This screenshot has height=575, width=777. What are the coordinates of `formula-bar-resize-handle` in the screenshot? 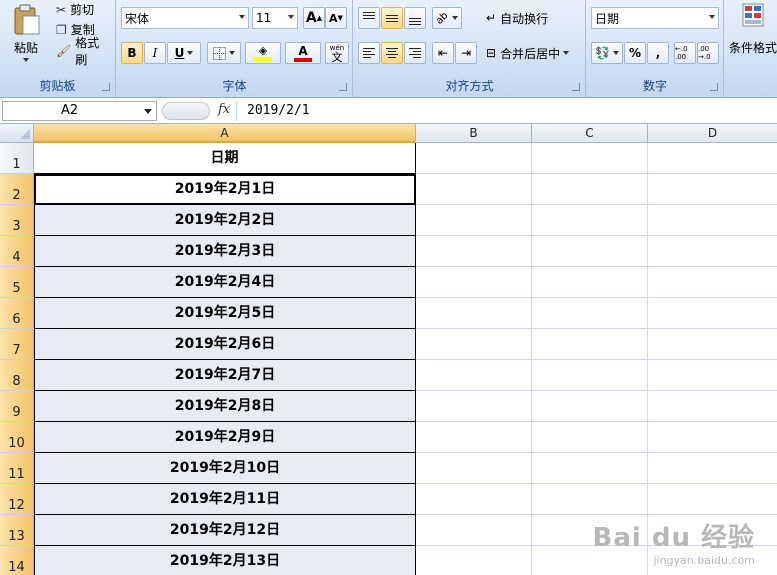 It's located at (186, 111).